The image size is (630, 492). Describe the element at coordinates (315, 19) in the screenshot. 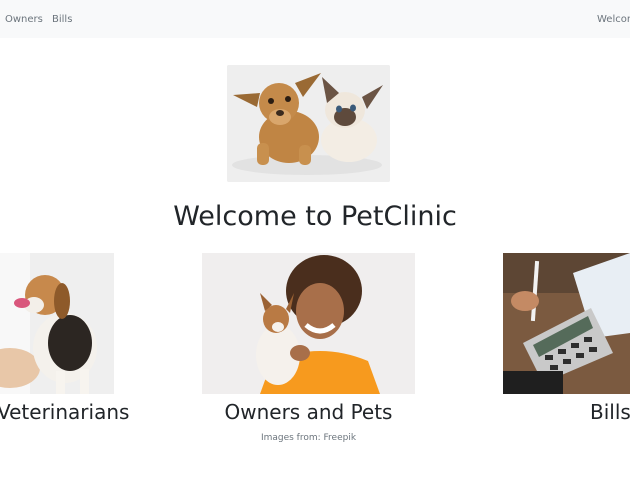

I see `top-navbar: Owners Bills Welcome` at that location.